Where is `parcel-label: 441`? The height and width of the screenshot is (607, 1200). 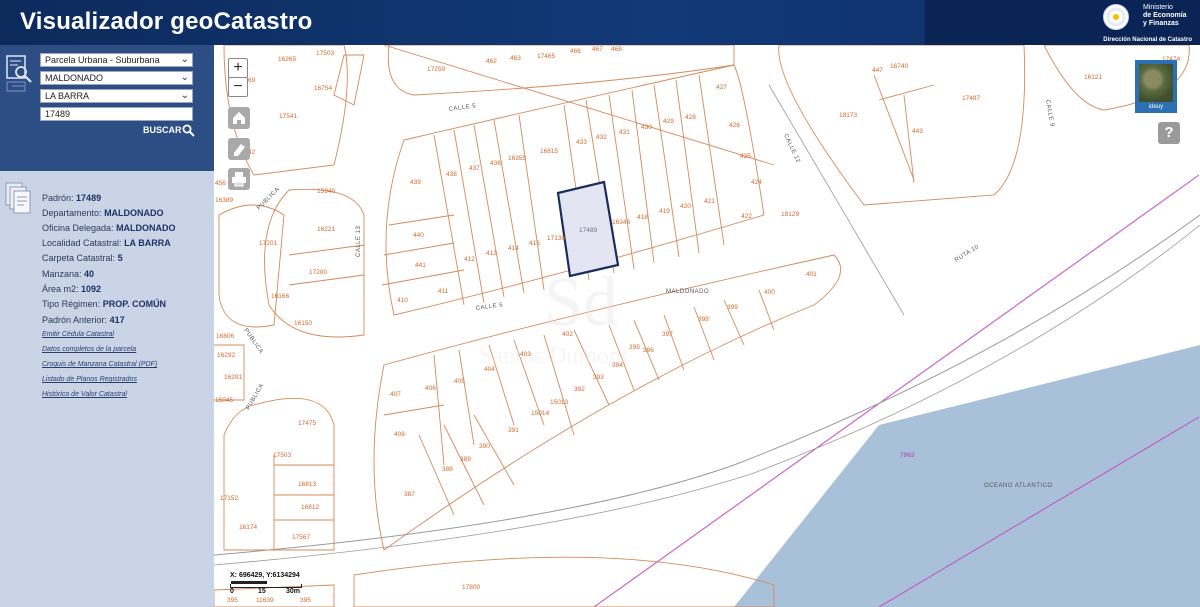 parcel-label: 441 is located at coordinates (420, 265).